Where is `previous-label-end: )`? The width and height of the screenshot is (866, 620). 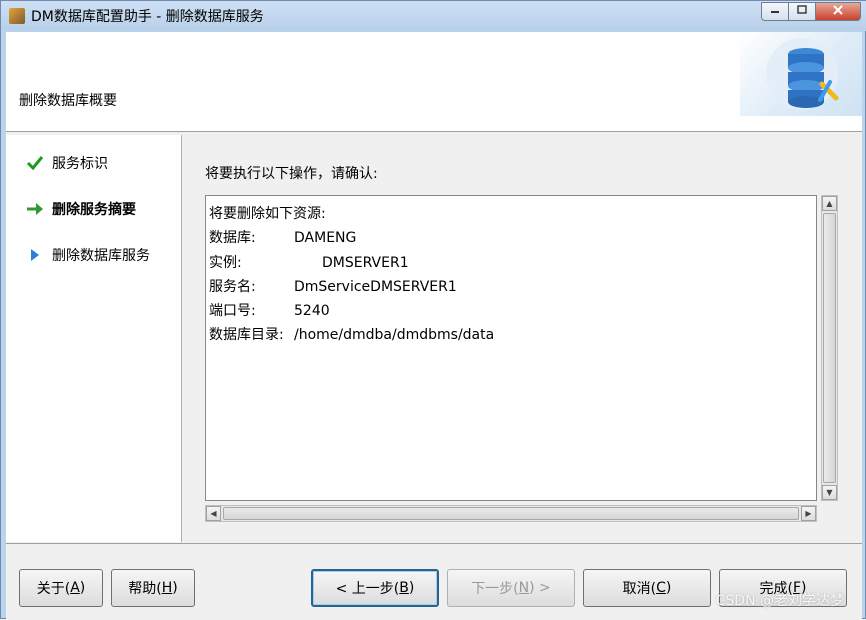 previous-label-end: ) is located at coordinates (411, 588).